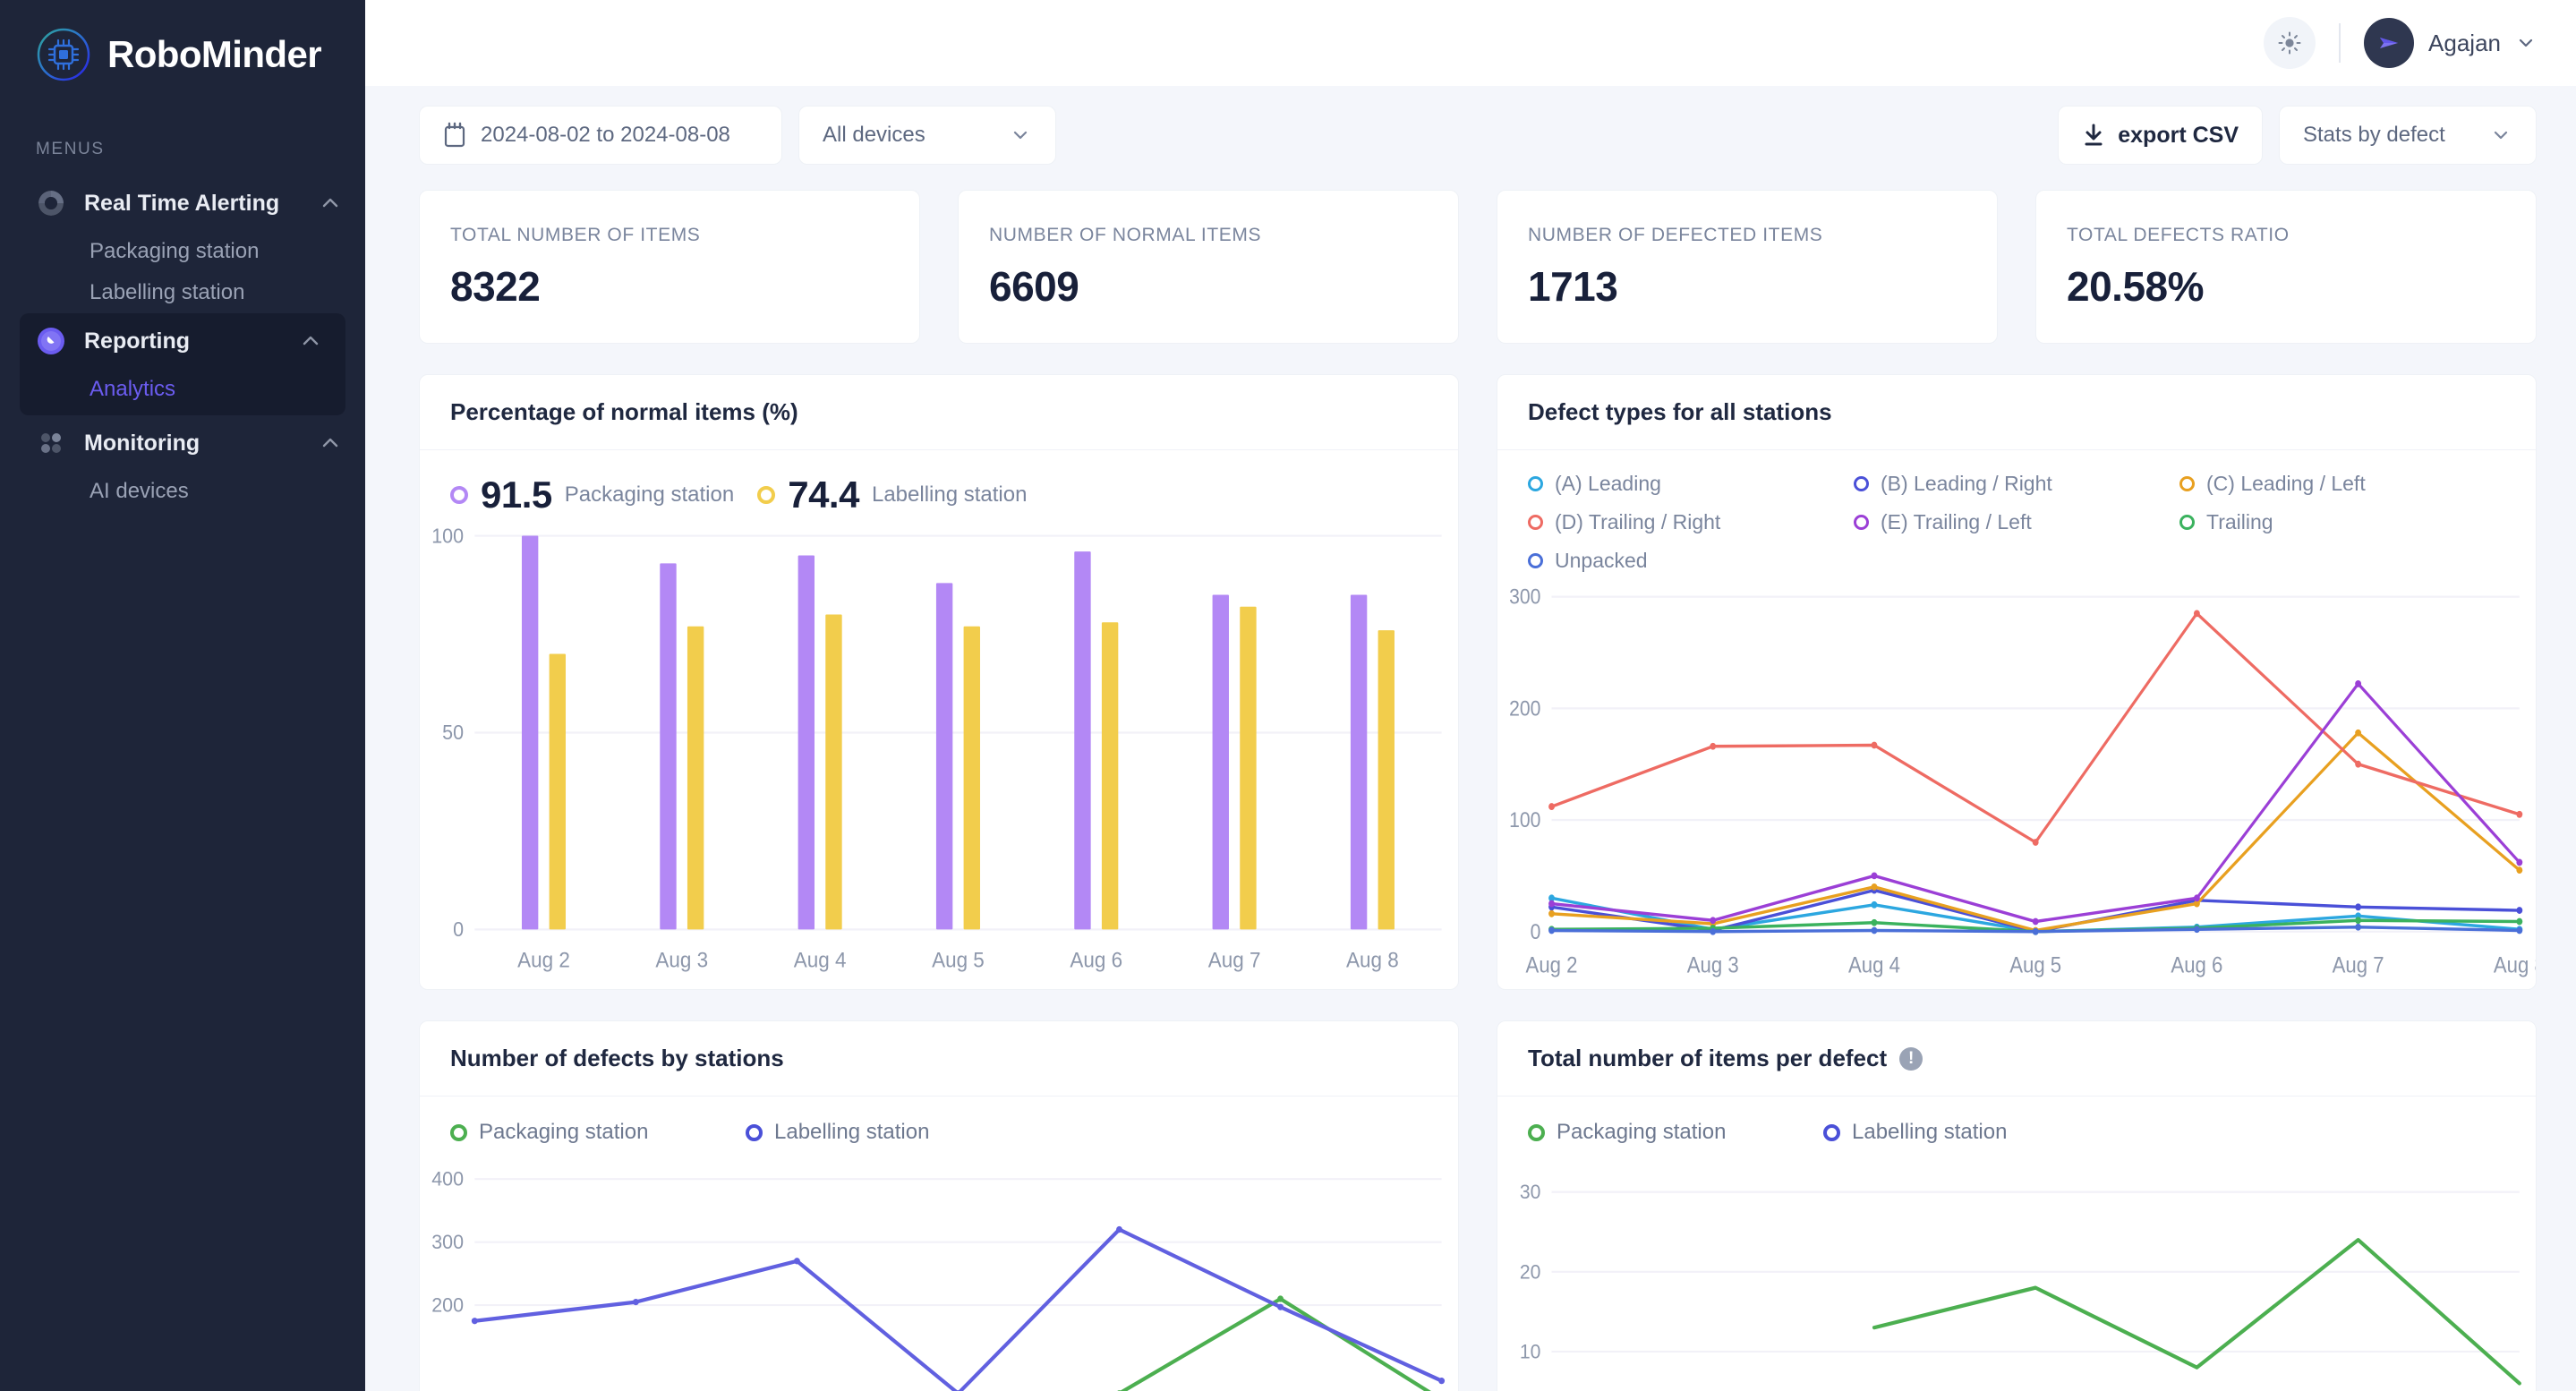  I want to click on card-header: Defect types for all stations, so click(2016, 412).